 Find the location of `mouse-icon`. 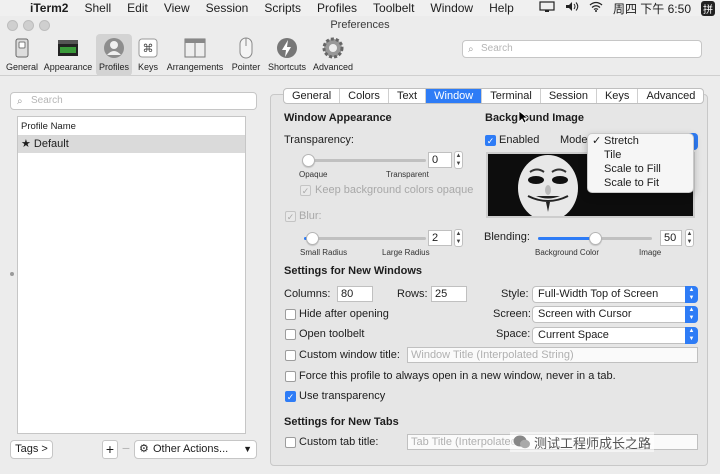

mouse-icon is located at coordinates (246, 48).